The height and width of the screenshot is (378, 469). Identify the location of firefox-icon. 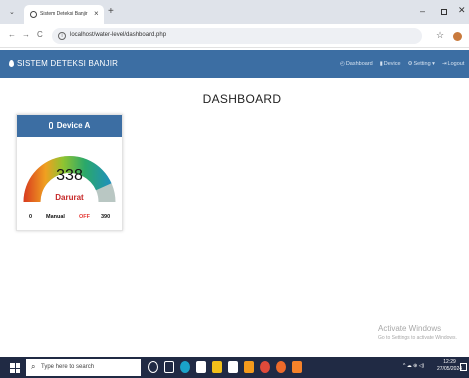
(281, 367).